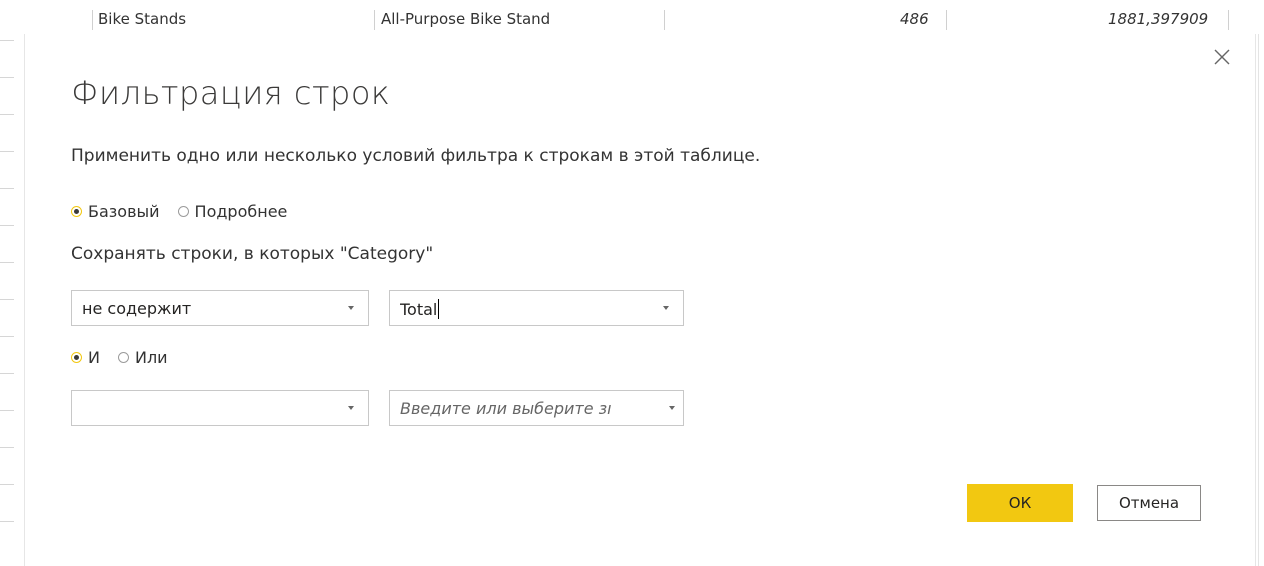 The image size is (1264, 566). I want to click on condition1-value: Total, so click(419, 309).